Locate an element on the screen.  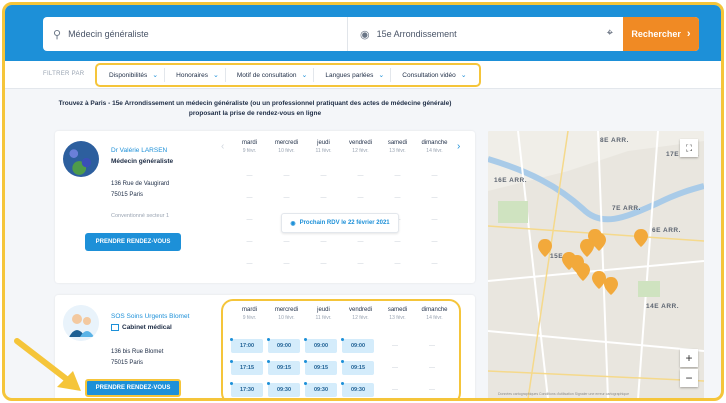
address: 136 bis Rue Blomet 75015 Paris is located at coordinates (137, 357).